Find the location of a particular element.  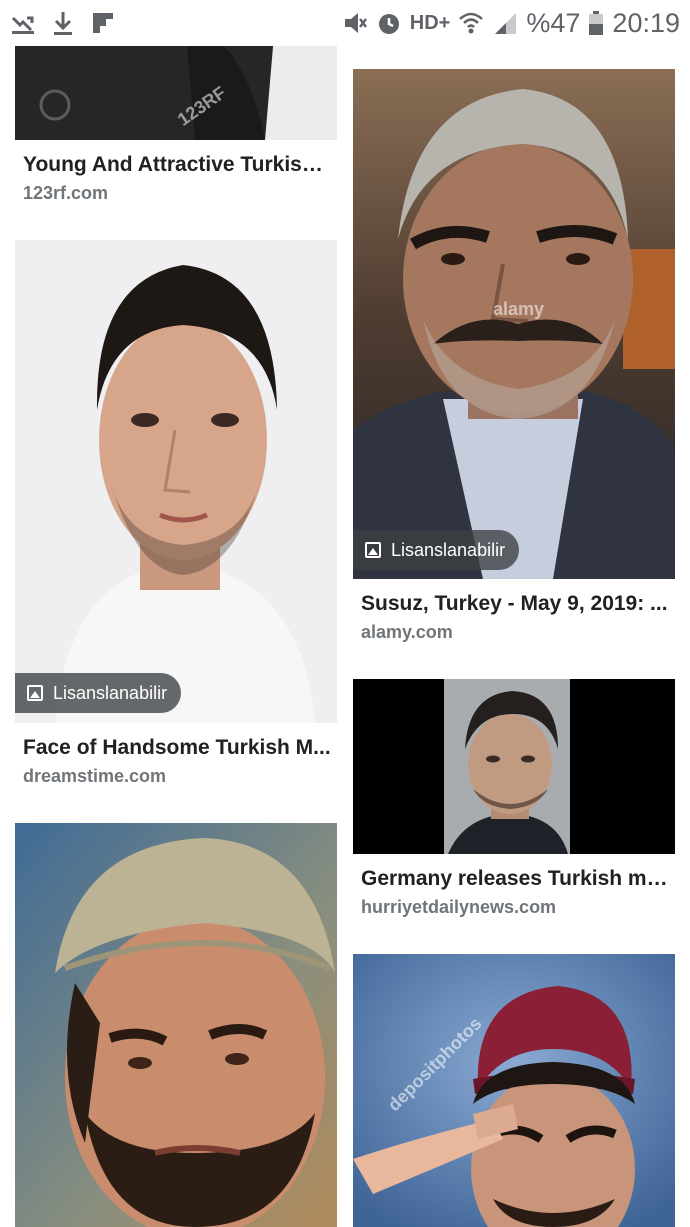

thumbnail-watermark: alamy is located at coordinates (519, 309).